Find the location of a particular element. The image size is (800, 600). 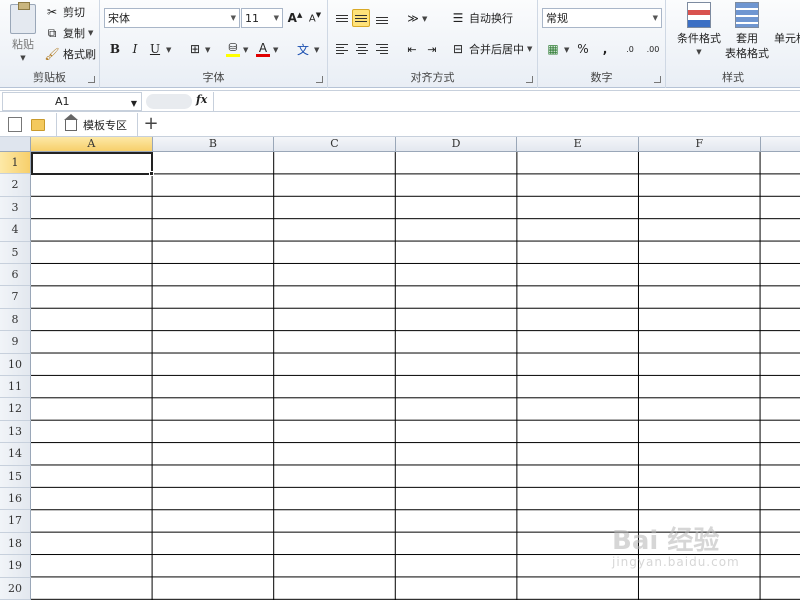

column-header-a: A is located at coordinates (92, 144).